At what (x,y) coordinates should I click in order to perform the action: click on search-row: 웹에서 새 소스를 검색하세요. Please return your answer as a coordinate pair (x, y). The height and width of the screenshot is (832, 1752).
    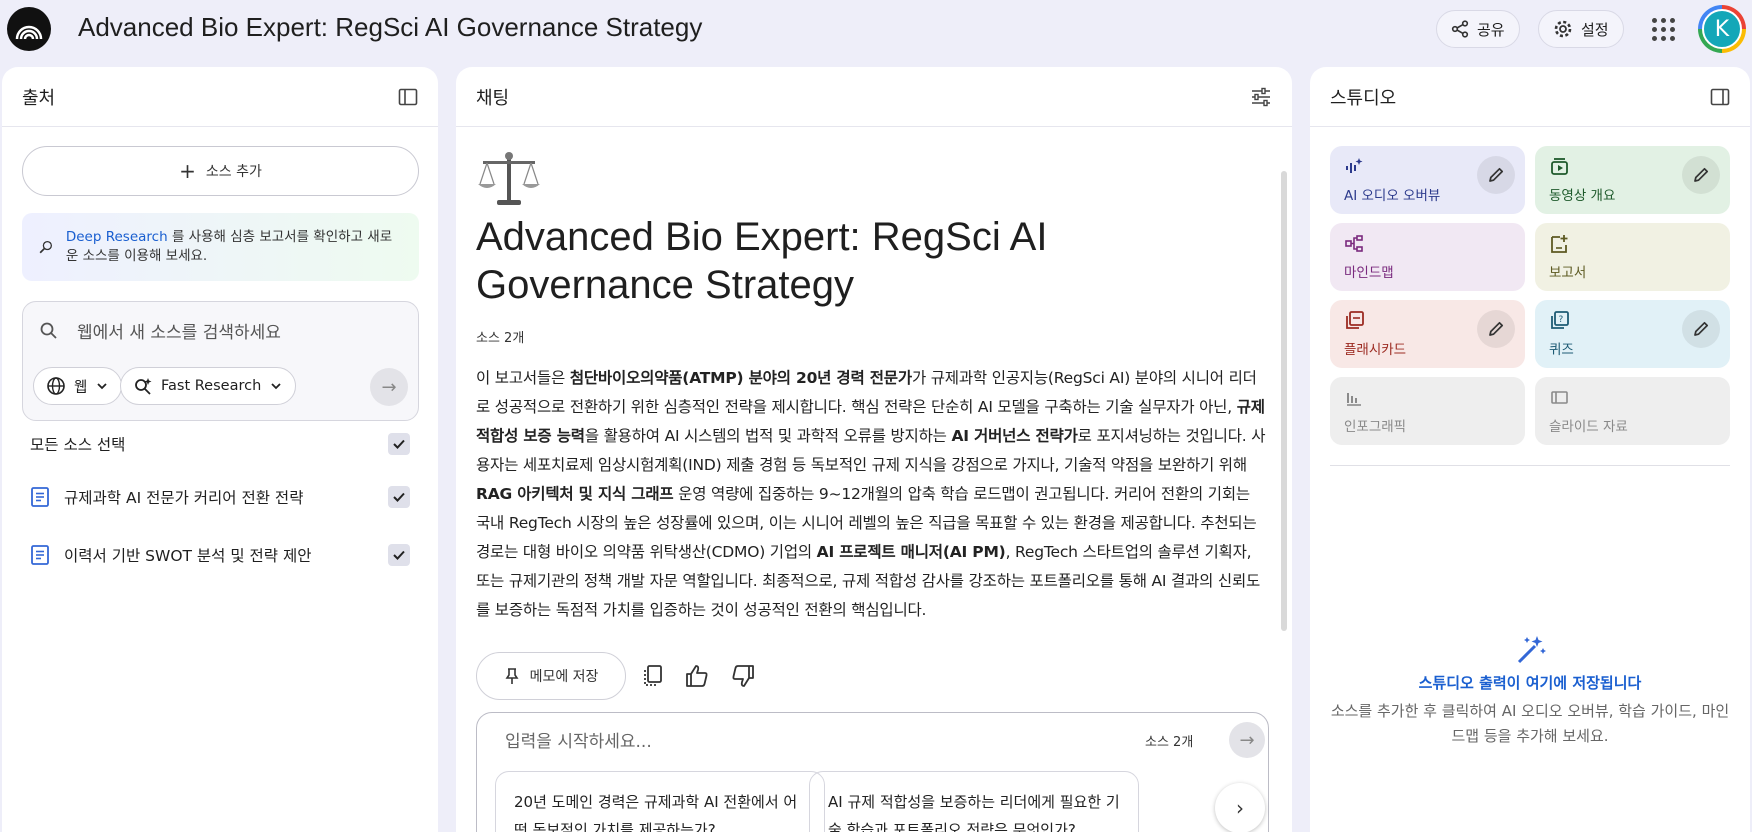
    Looking at the image, I should click on (160, 330).